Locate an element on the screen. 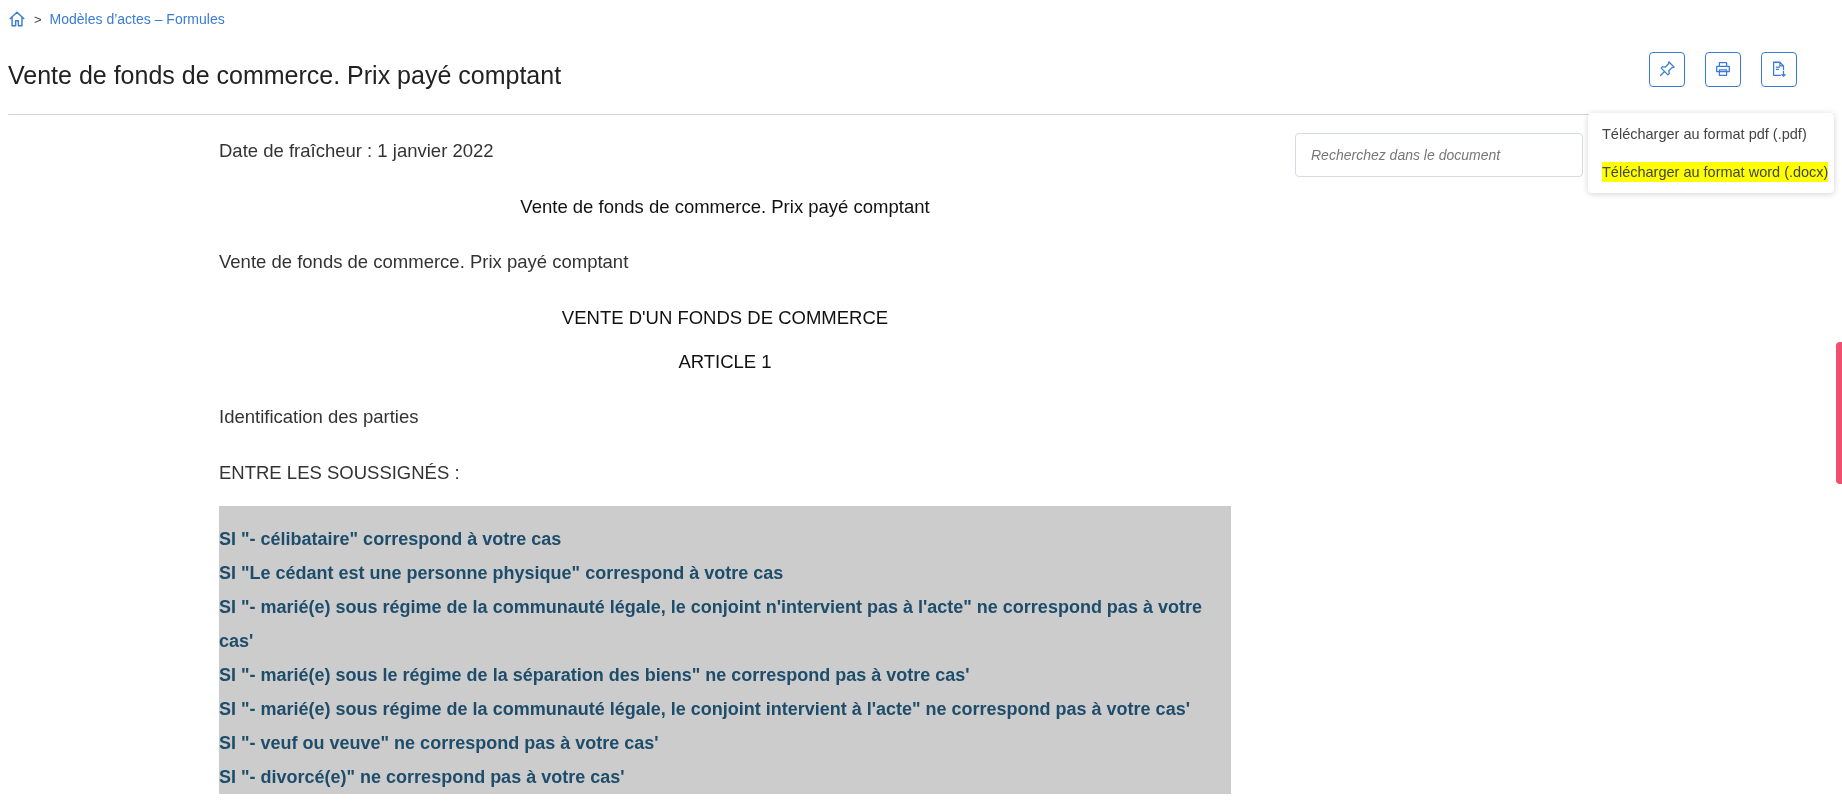 This screenshot has width=1842, height=809. menu-item: Télécharger au format word (.docx) is located at coordinates (1711, 172).